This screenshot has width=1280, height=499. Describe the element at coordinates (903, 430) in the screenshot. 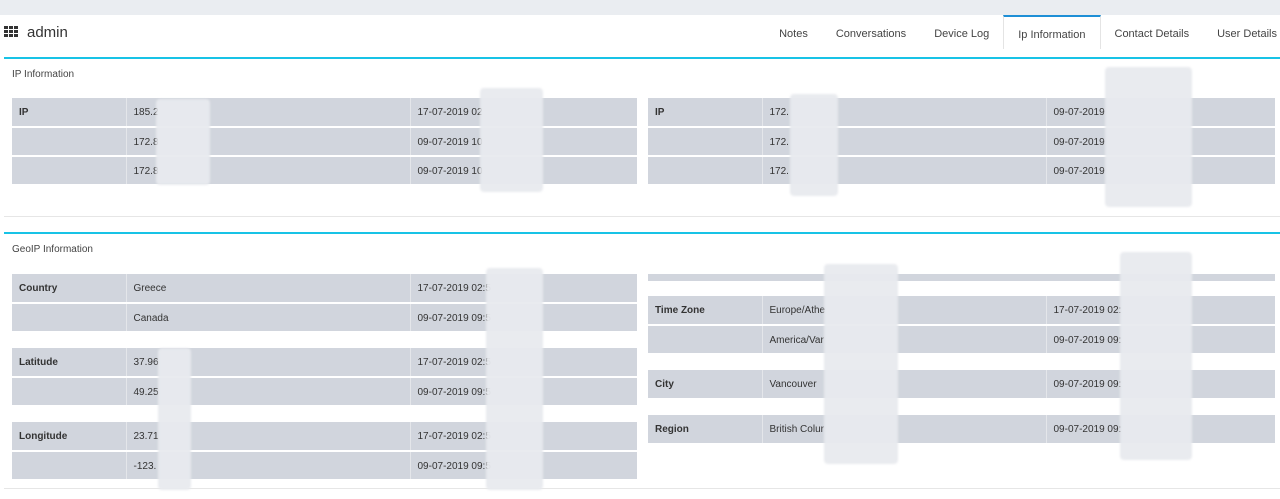

I see `geo-value: British Colur` at that location.